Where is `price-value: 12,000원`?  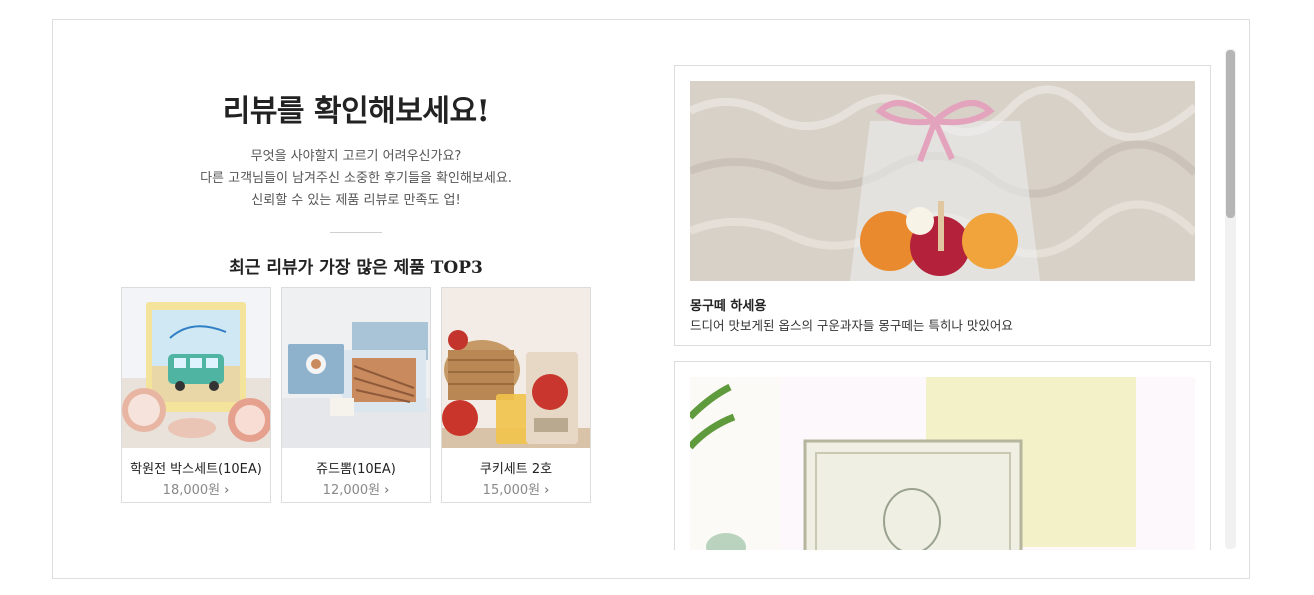
price-value: 12,000원 is located at coordinates (351, 490).